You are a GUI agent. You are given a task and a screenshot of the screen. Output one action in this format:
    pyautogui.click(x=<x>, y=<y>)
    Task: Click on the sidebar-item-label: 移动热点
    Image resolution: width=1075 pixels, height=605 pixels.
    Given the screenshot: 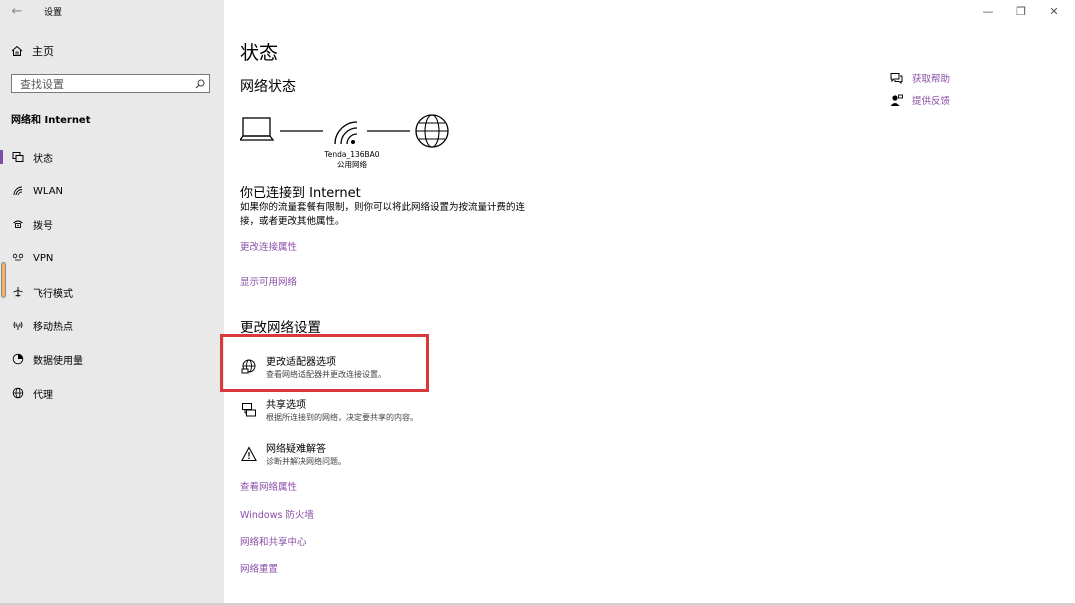 What is the action you would take?
    pyautogui.click(x=53, y=327)
    